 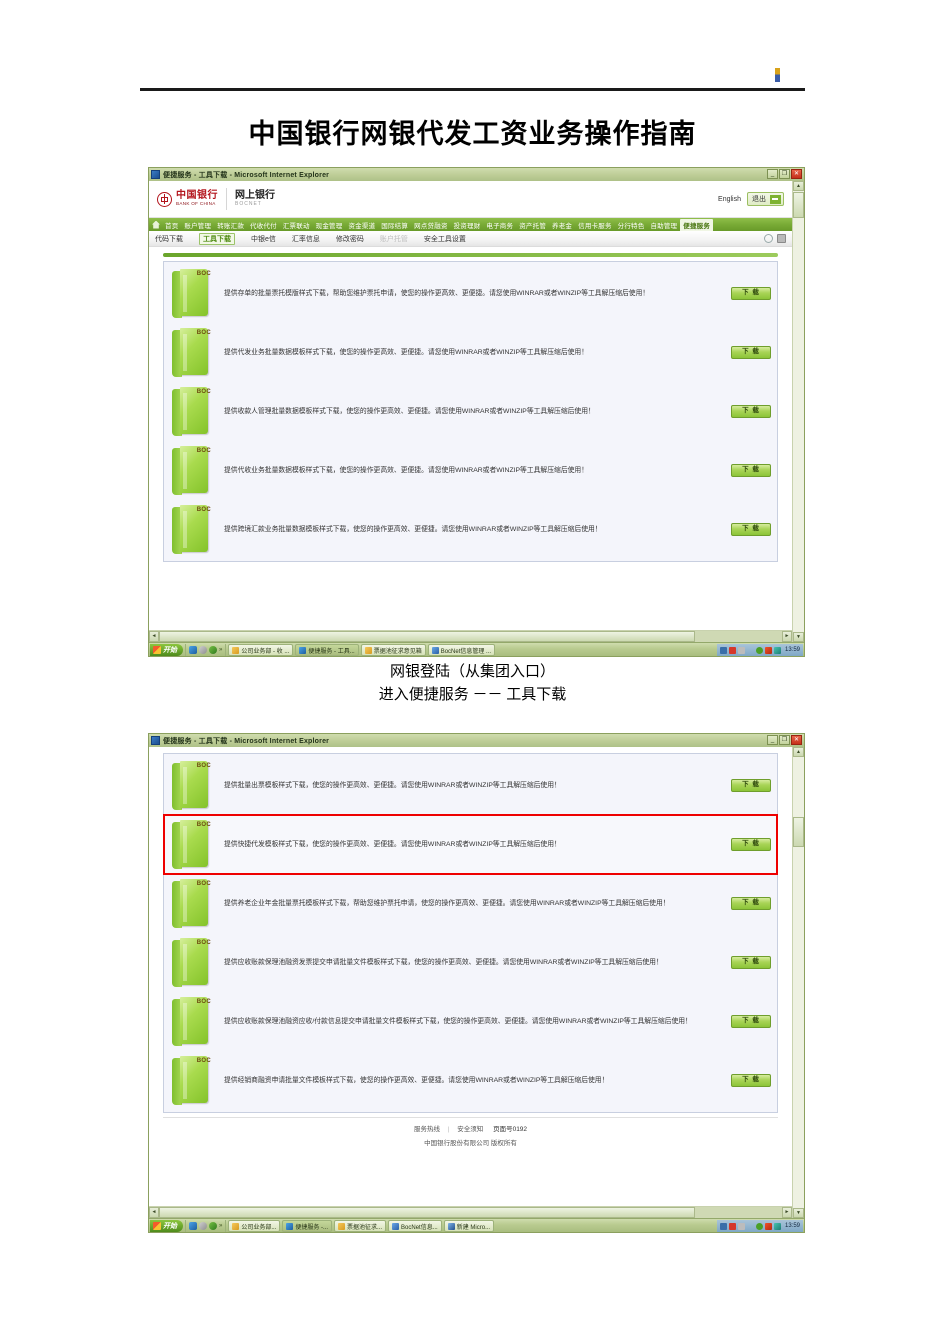 I want to click on nav-item-16: 便捷服务, so click(x=697, y=224).